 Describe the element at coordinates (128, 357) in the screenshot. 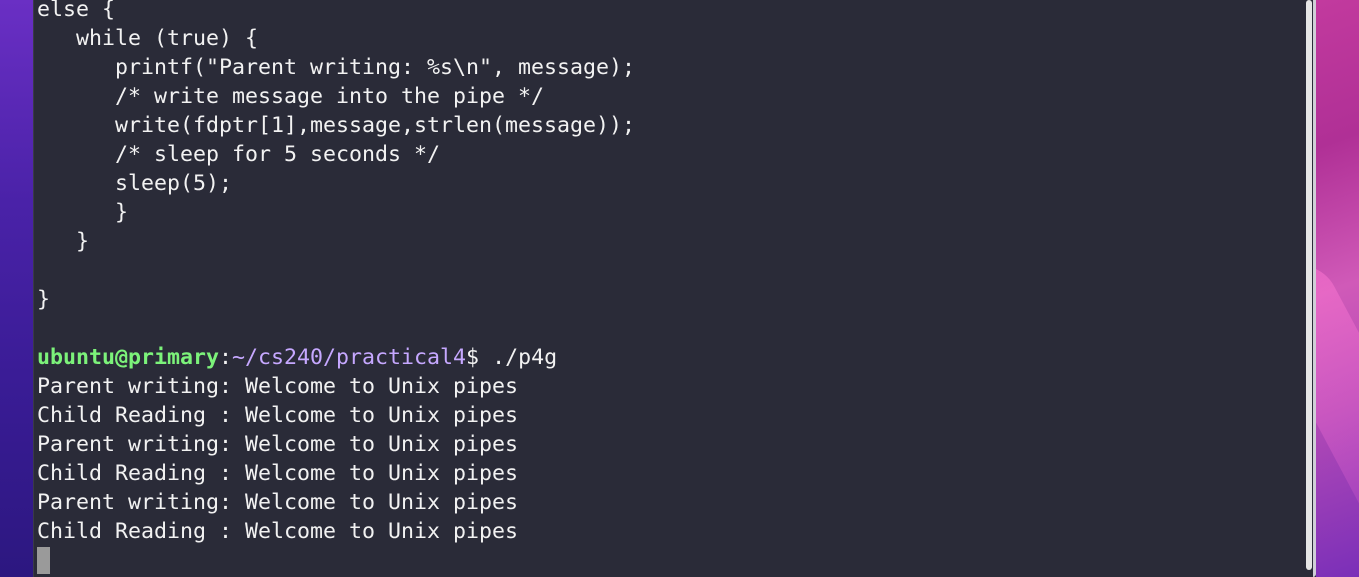

I see `prompt-user-host: ubuntu@primary` at that location.